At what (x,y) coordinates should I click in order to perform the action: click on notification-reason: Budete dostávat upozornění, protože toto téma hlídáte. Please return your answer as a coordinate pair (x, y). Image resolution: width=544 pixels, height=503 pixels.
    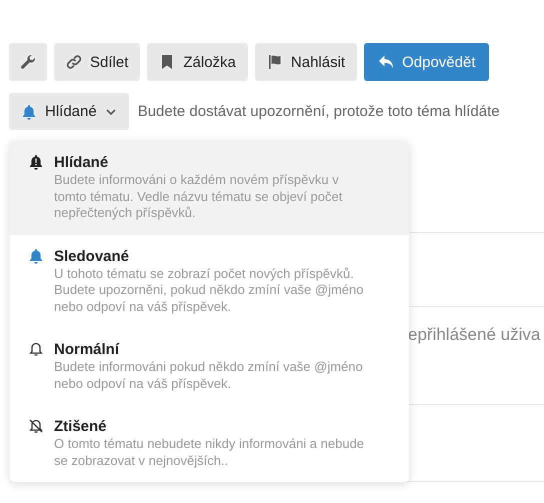
    Looking at the image, I should click on (319, 111).